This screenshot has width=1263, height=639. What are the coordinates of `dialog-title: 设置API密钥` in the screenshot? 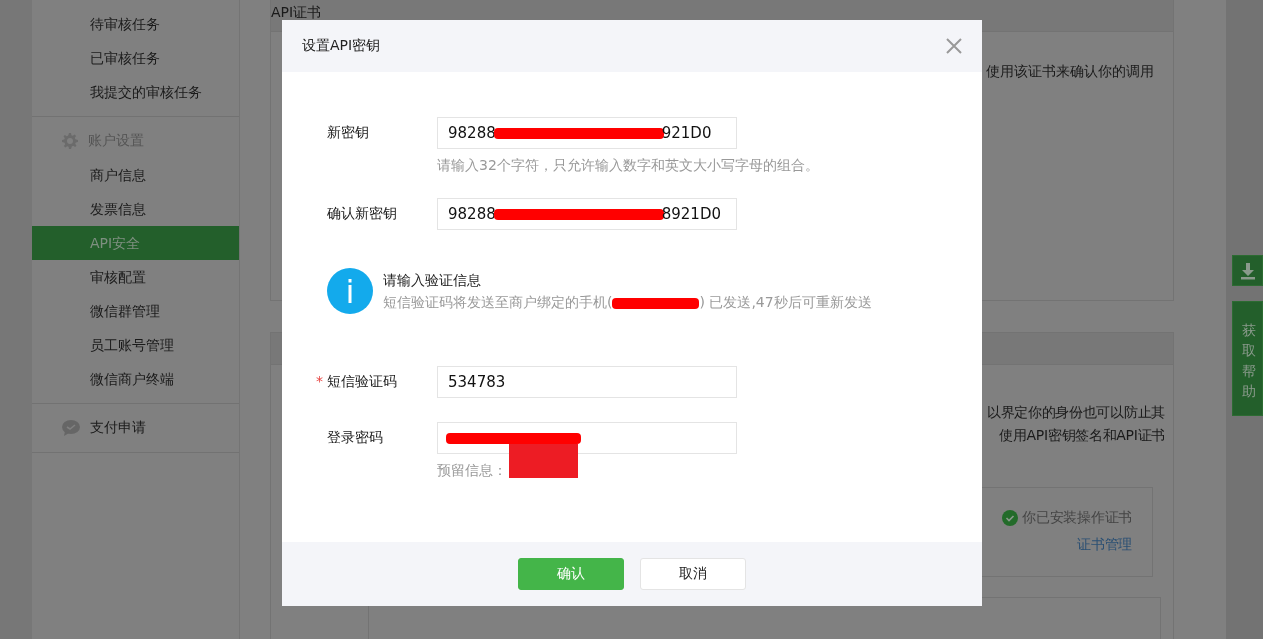 It's located at (341, 46).